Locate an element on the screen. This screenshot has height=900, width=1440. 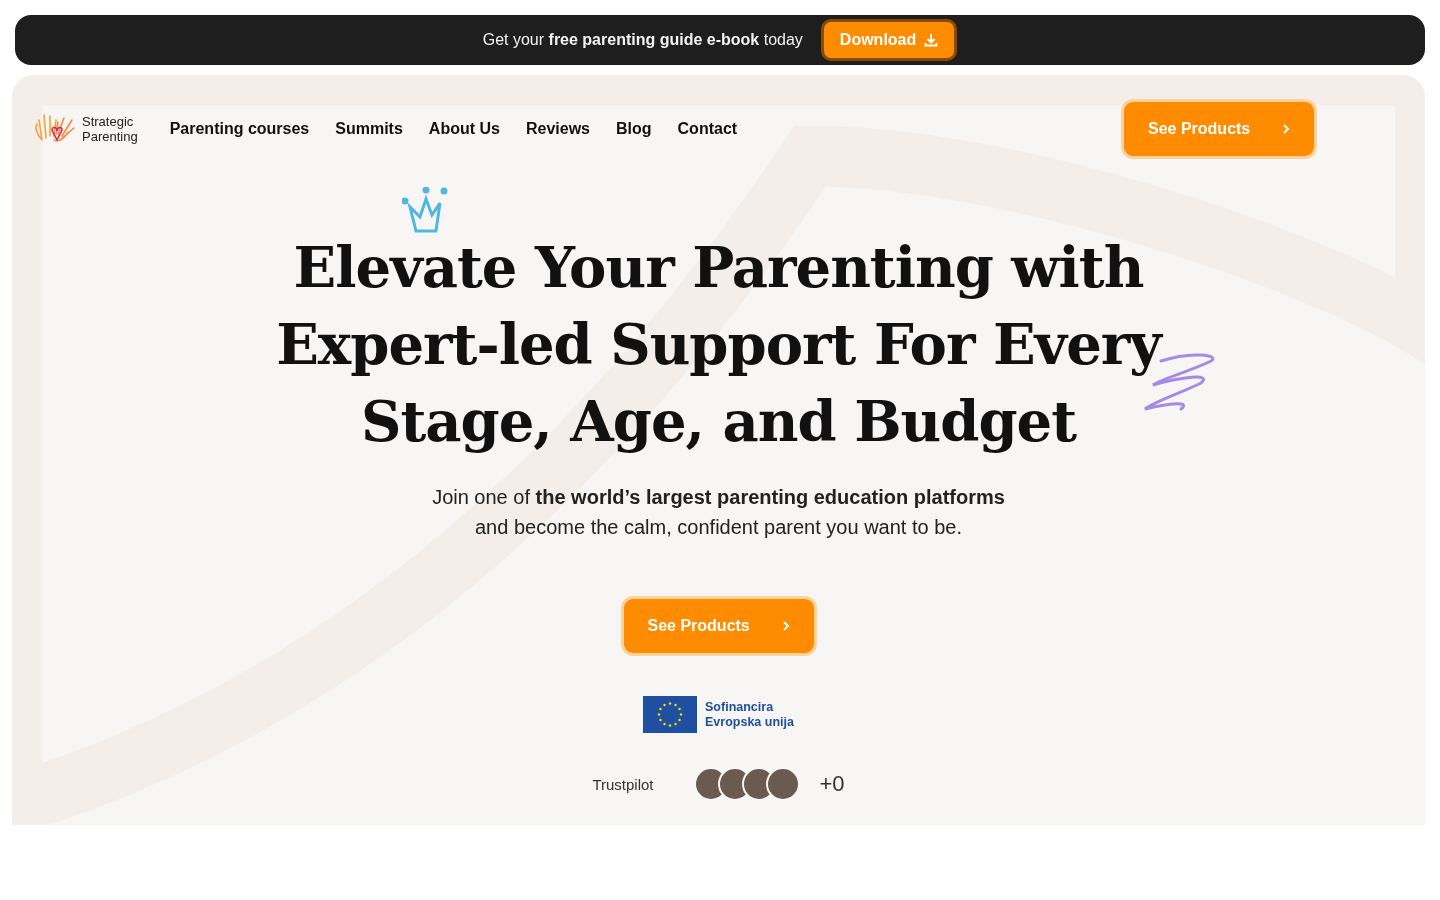
download-icon is located at coordinates (931, 40).